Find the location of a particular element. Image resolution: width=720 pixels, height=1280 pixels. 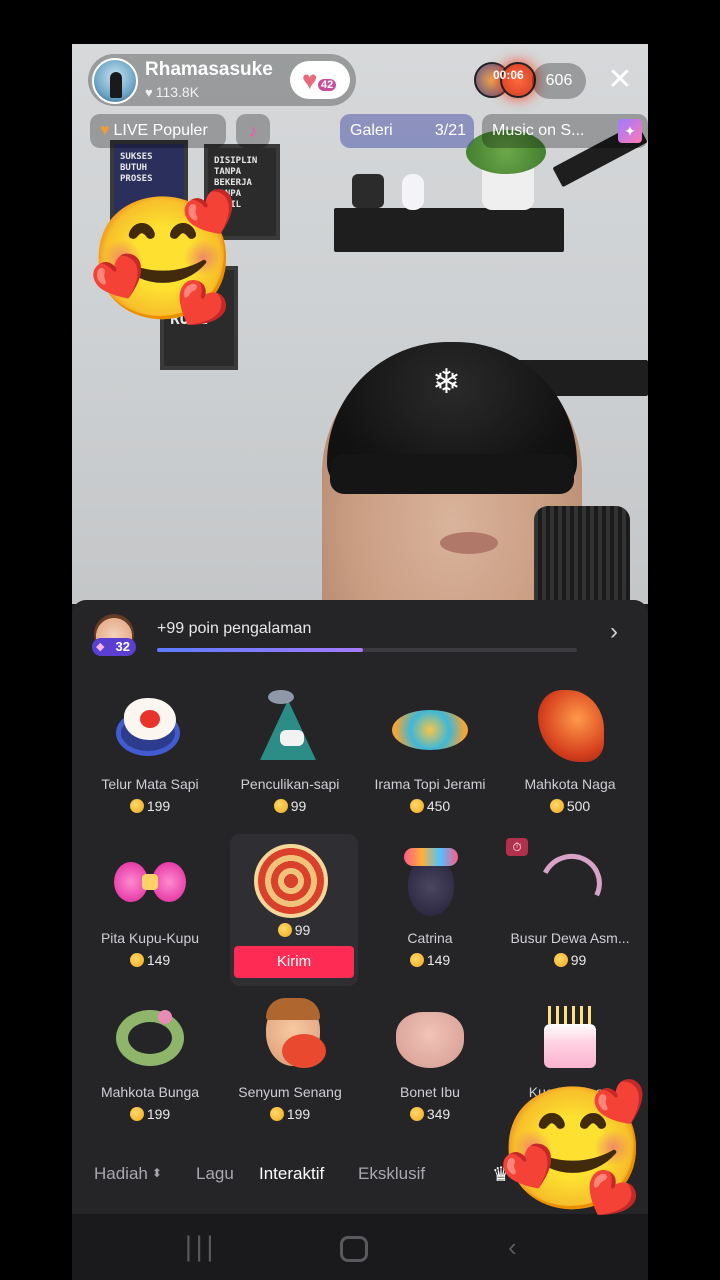

dartboard-heart-icon is located at coordinates (283, 879).